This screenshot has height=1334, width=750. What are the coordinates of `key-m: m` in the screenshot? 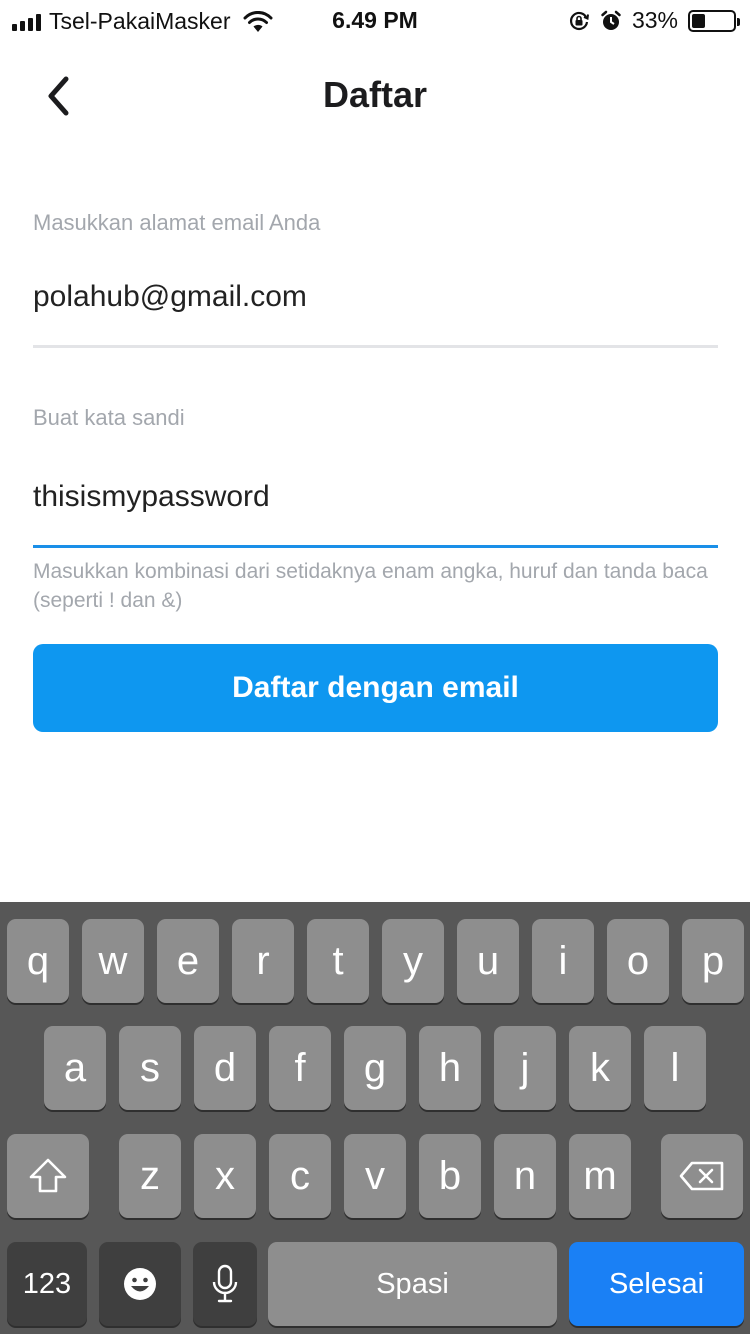 It's located at (600, 1176).